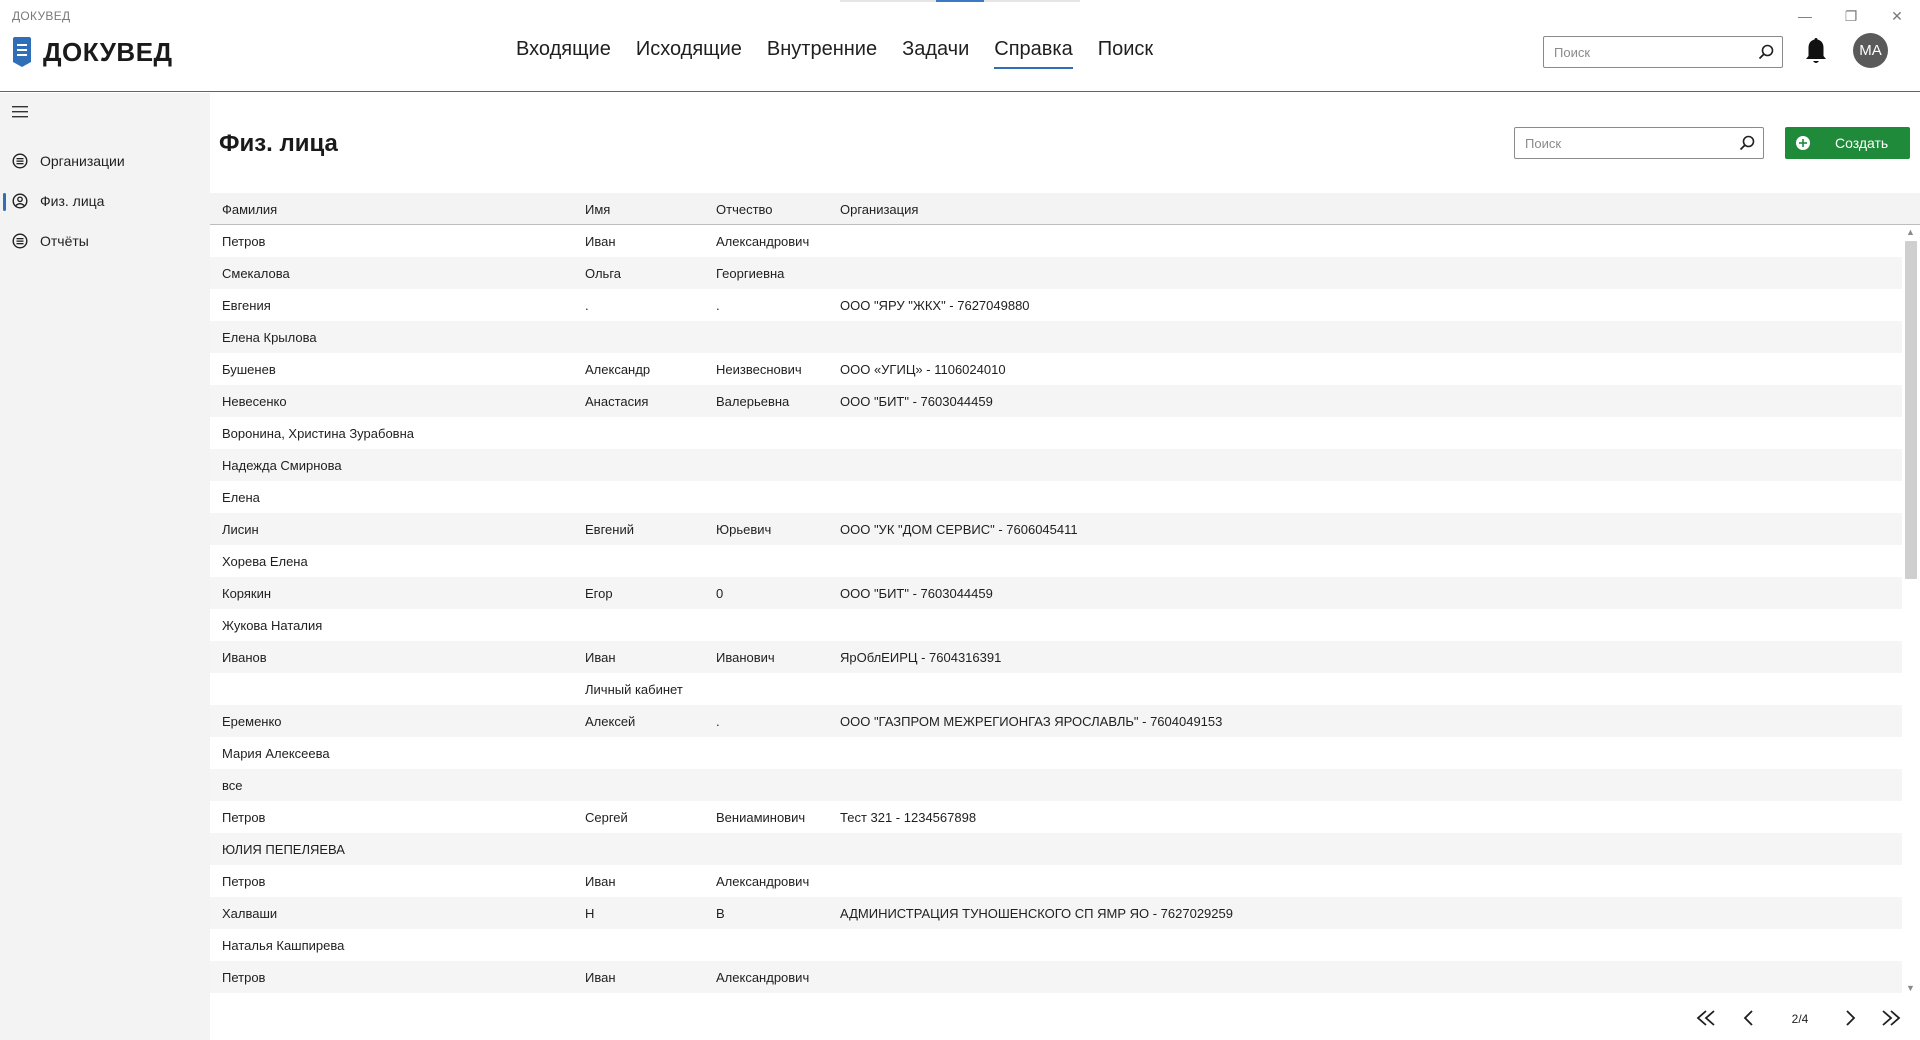  Describe the element at coordinates (1056, 561) in the screenshot. I see `table-row: Хорева Елена` at that location.